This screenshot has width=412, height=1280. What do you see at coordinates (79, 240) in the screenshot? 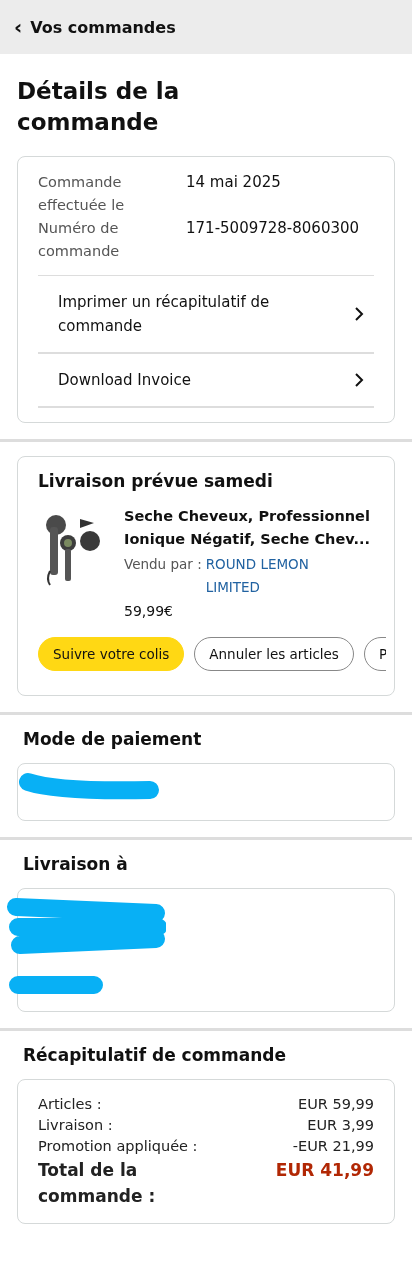
I see `info-label: Numéro de commande` at bounding box center [79, 240].